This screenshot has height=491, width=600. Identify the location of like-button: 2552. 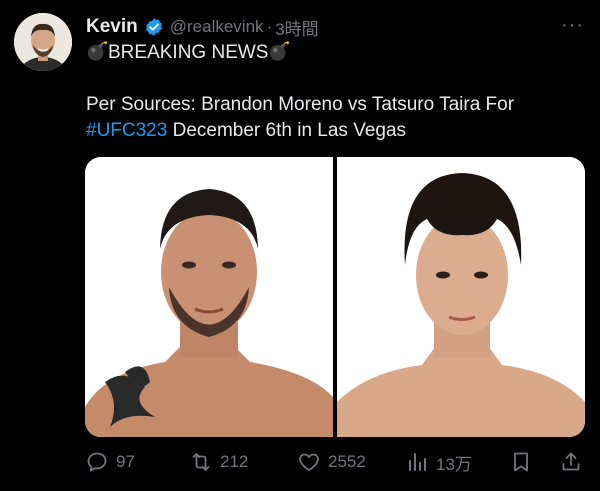
(331, 462).